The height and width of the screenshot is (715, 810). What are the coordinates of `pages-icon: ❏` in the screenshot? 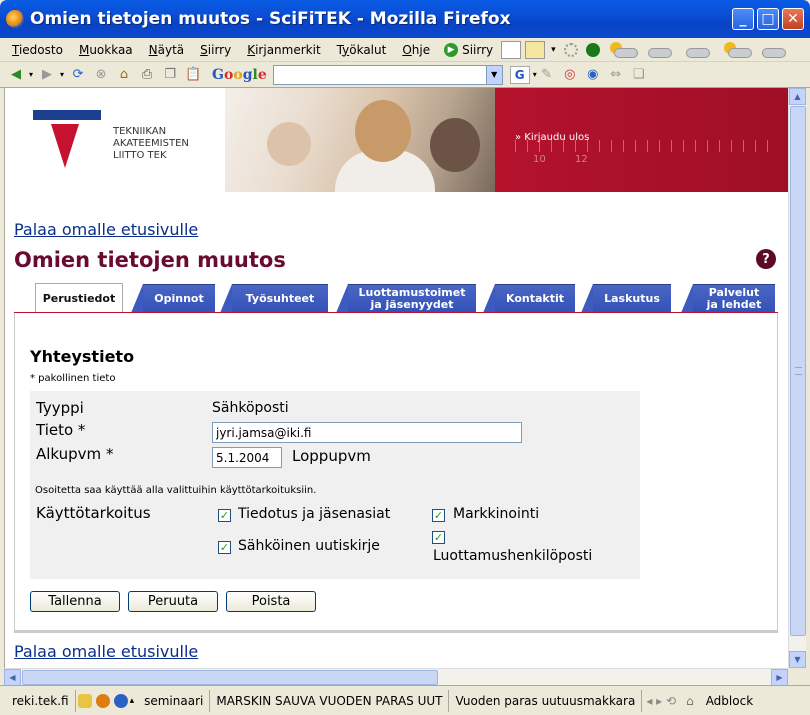 It's located at (639, 75).